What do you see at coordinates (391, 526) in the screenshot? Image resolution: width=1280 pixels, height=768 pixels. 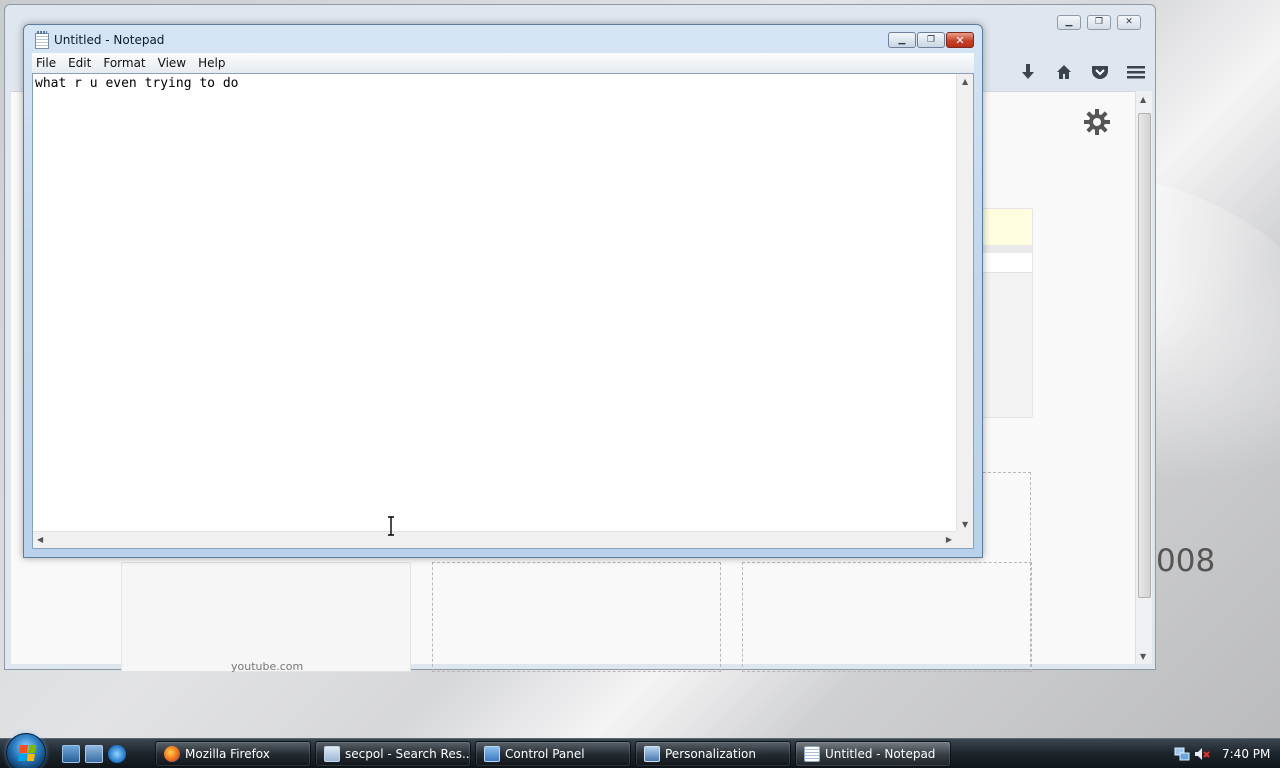 I see `text-cursor-icon` at bounding box center [391, 526].